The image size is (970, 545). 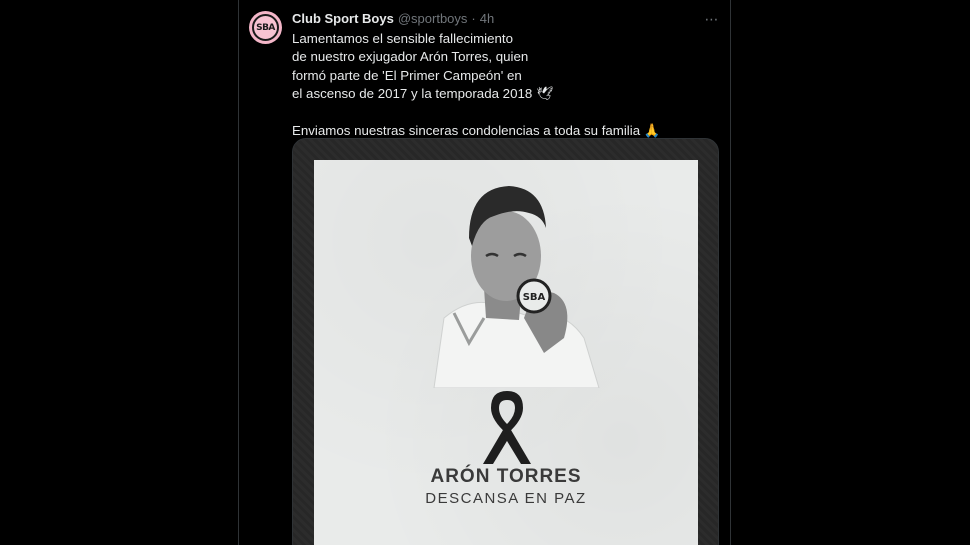 I want to click on medal-badge-text: SBA, so click(x=534, y=297).